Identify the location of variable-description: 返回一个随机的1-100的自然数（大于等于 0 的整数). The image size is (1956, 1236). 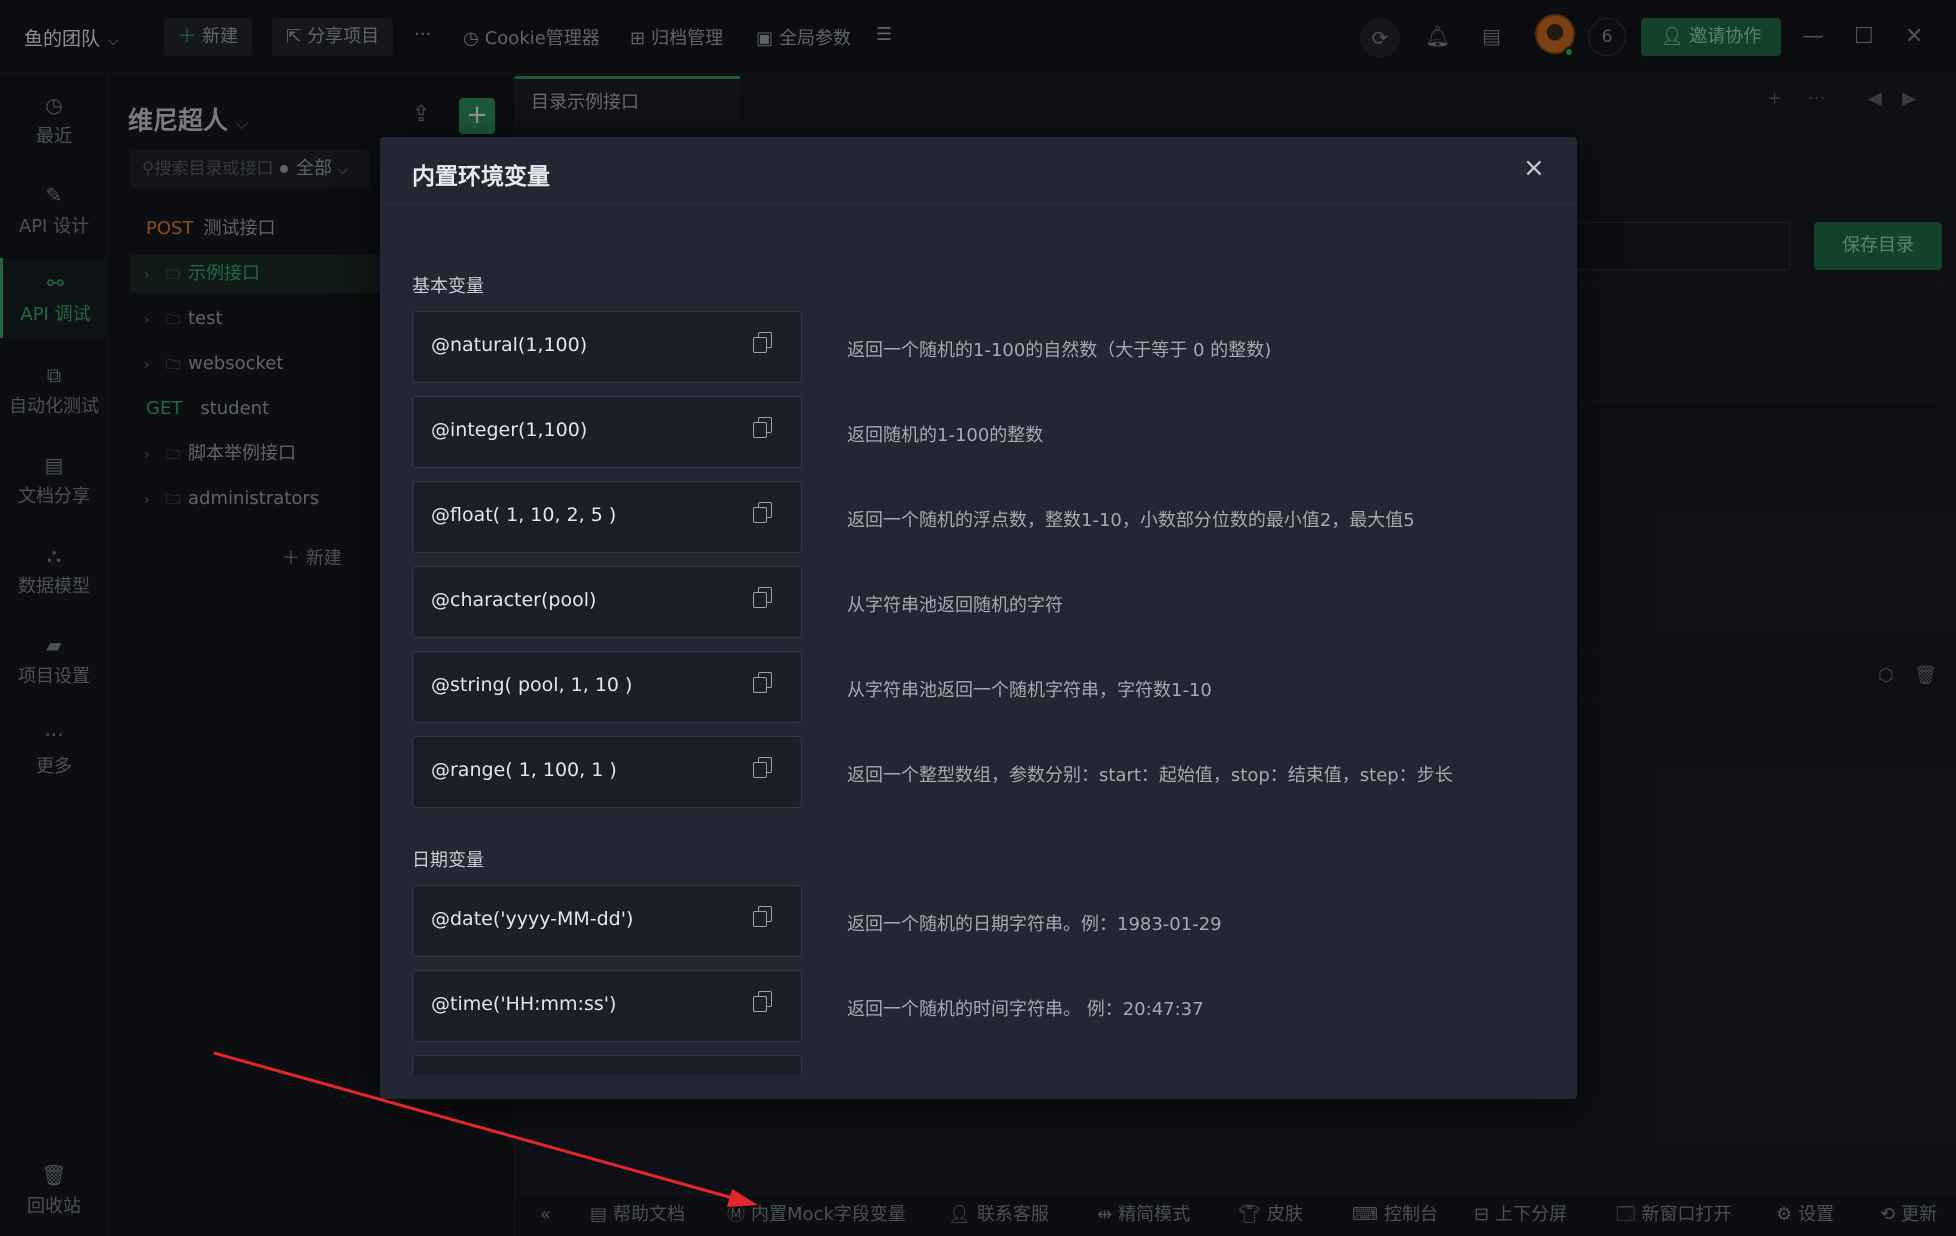
(1059, 350).